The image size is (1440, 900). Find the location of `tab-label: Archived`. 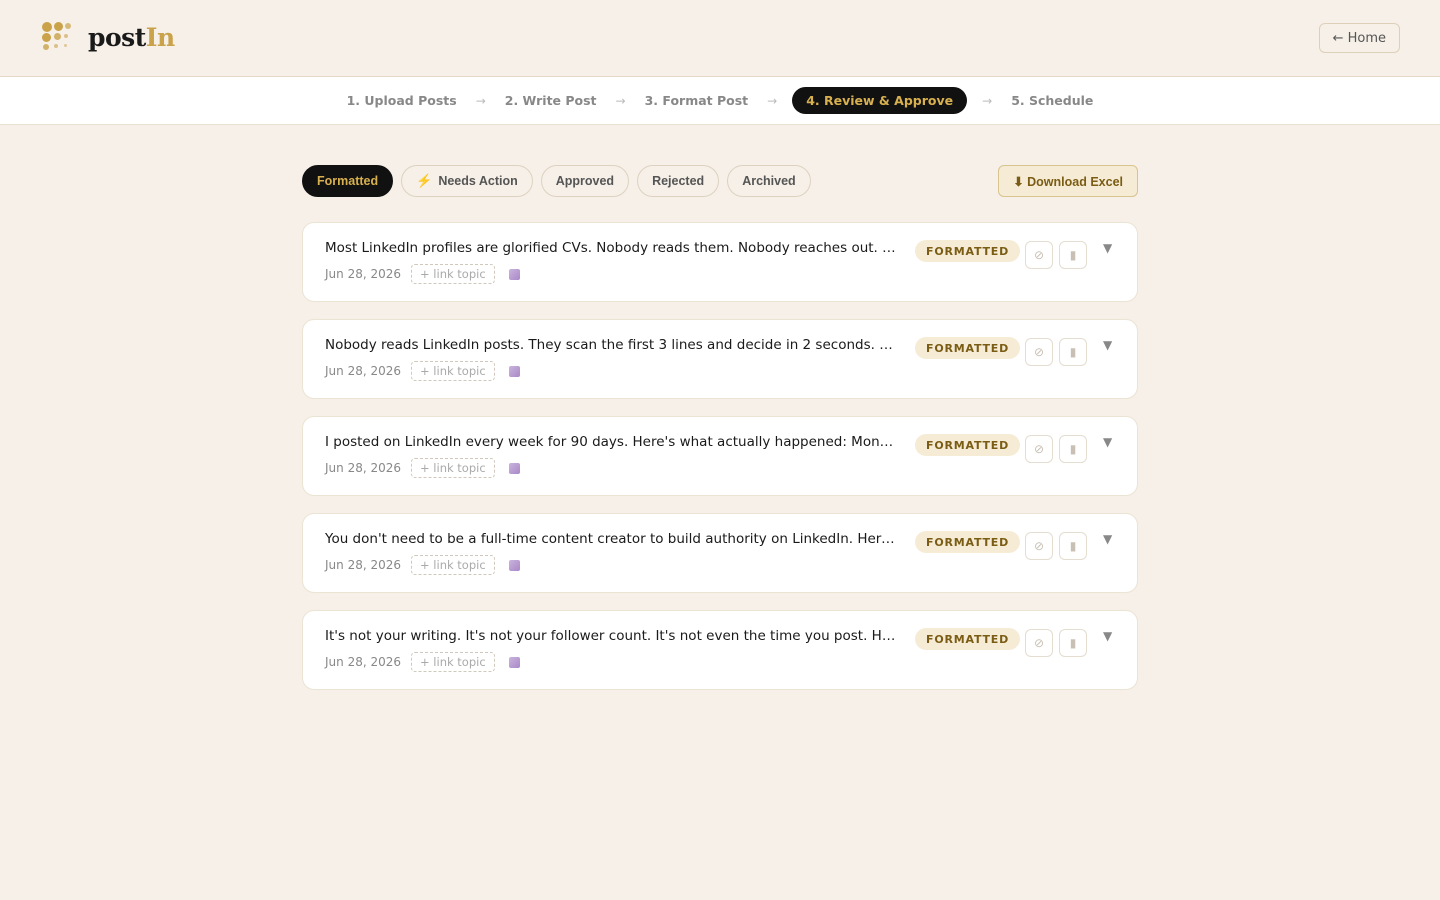

tab-label: Archived is located at coordinates (769, 181).